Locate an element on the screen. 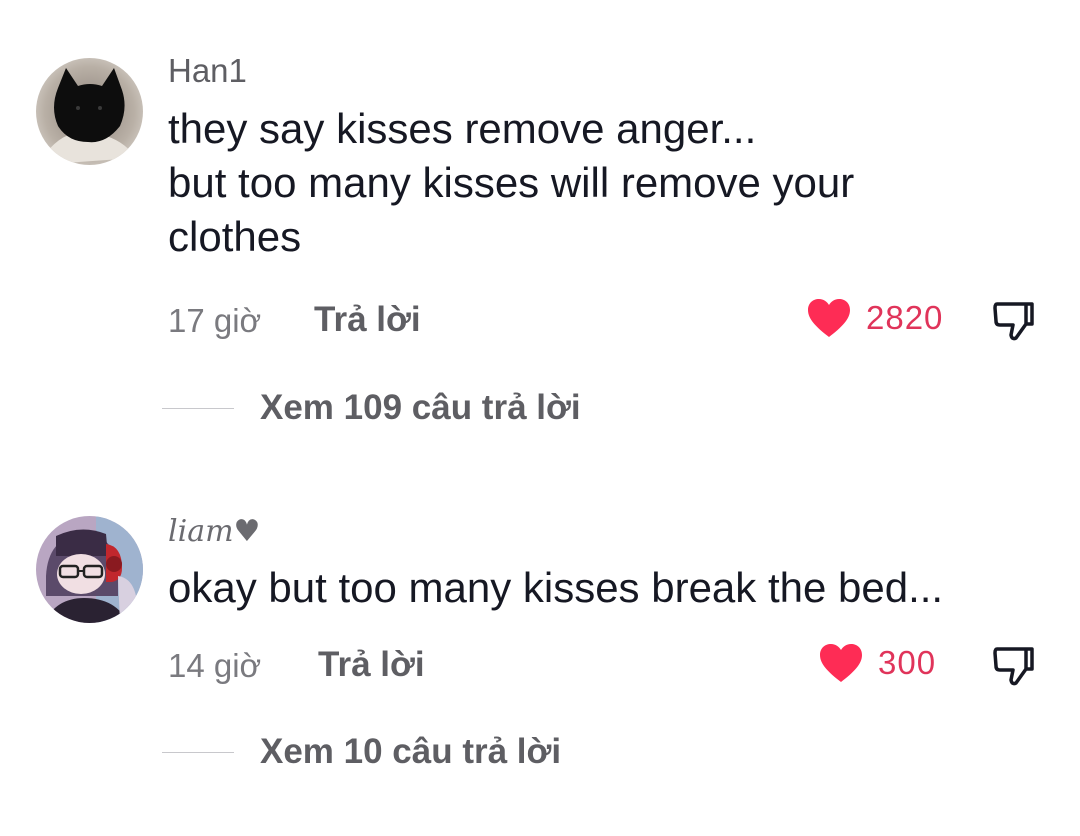 This screenshot has height=836, width=1080. comment-username: Han1 is located at coordinates (207, 71).